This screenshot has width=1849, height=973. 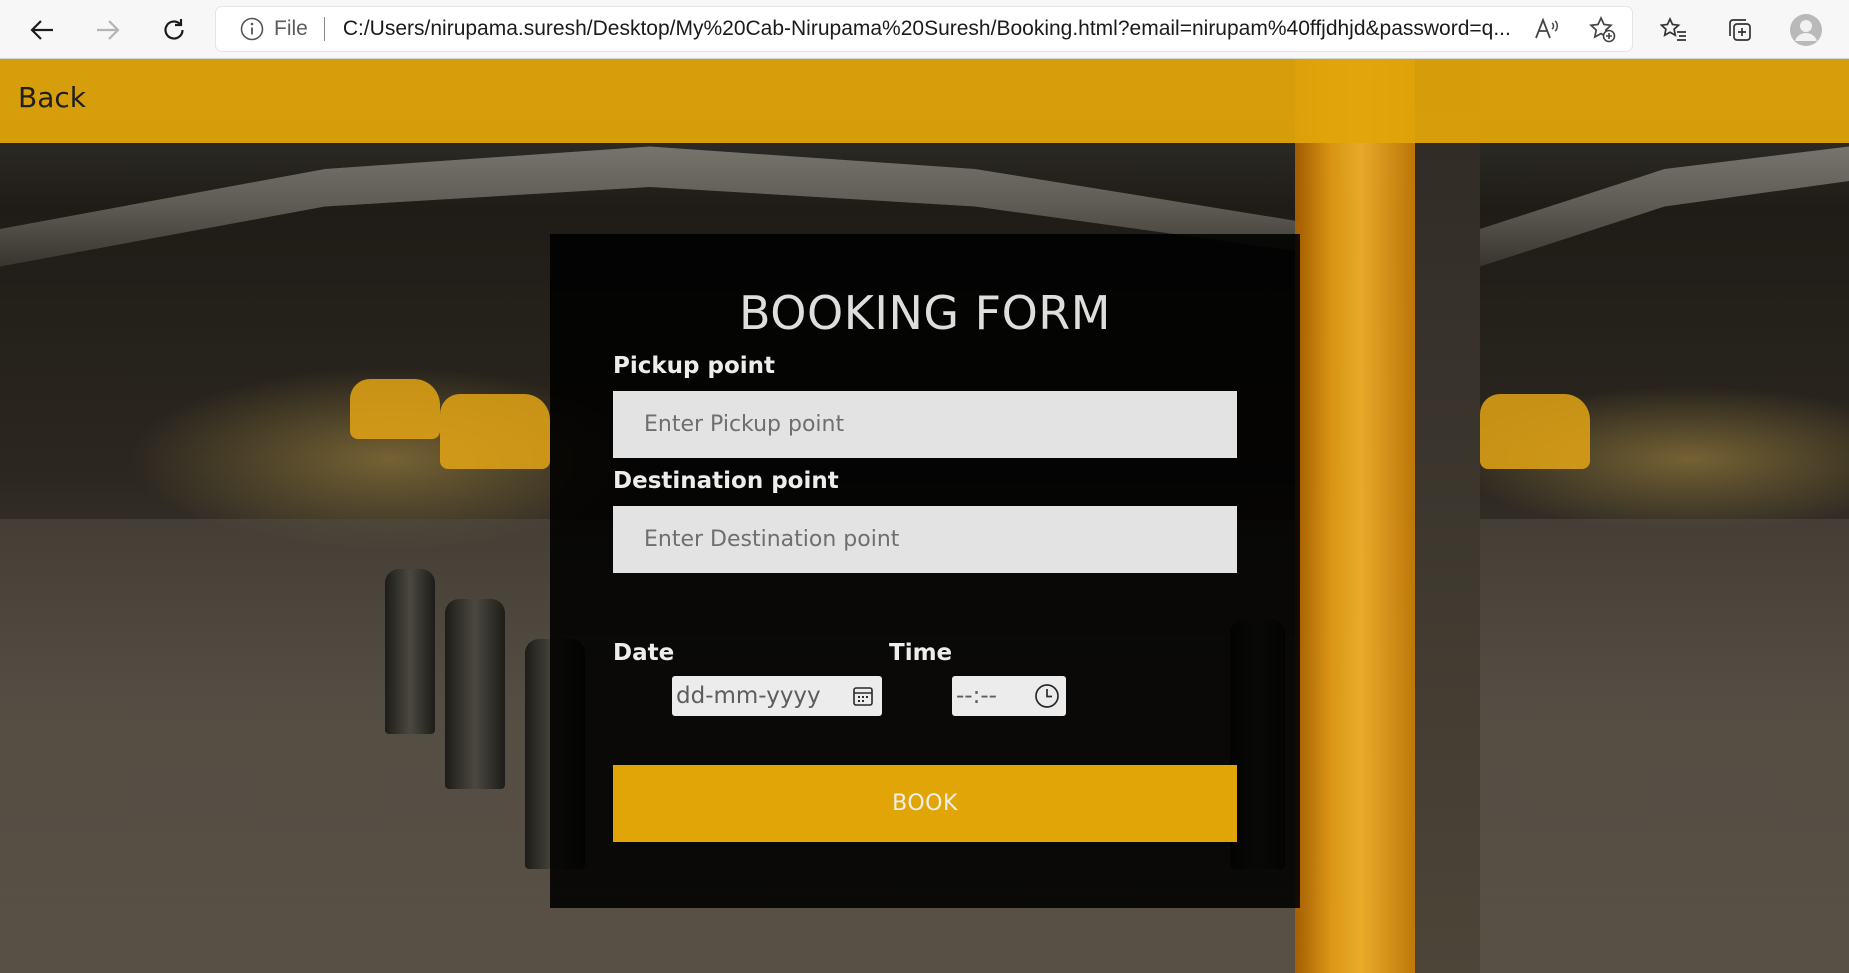 I want to click on profile-button, so click(x=1806, y=30).